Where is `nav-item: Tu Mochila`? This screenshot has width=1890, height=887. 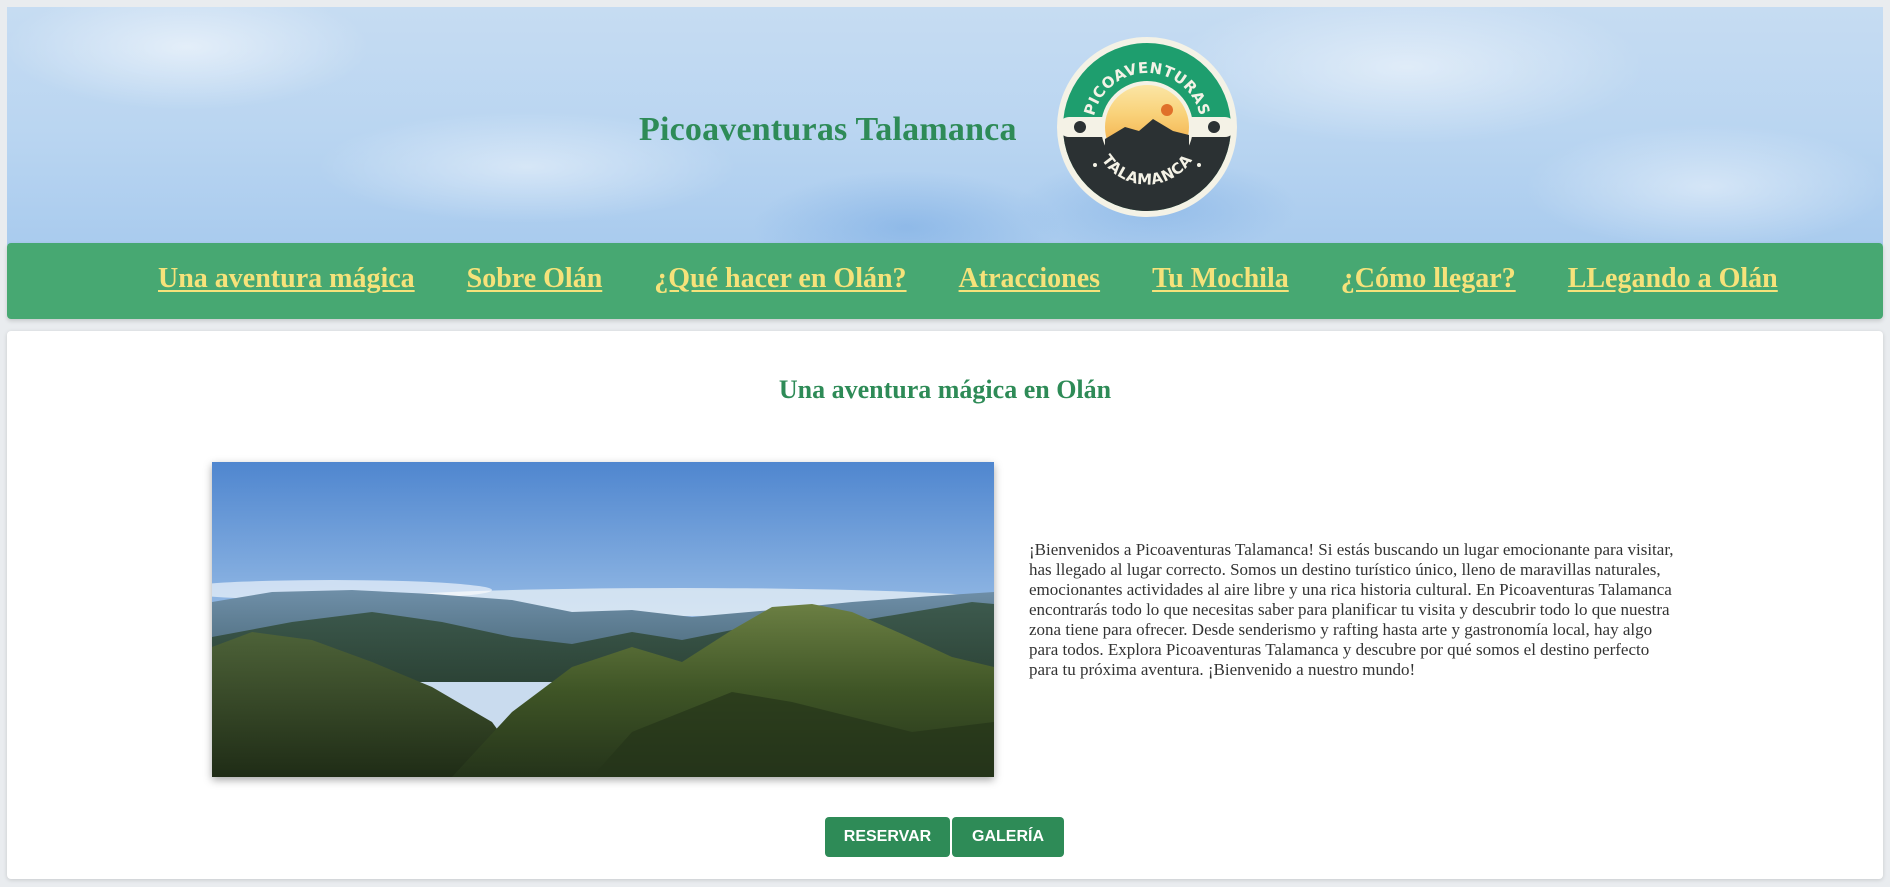 nav-item: Tu Mochila is located at coordinates (1220, 279).